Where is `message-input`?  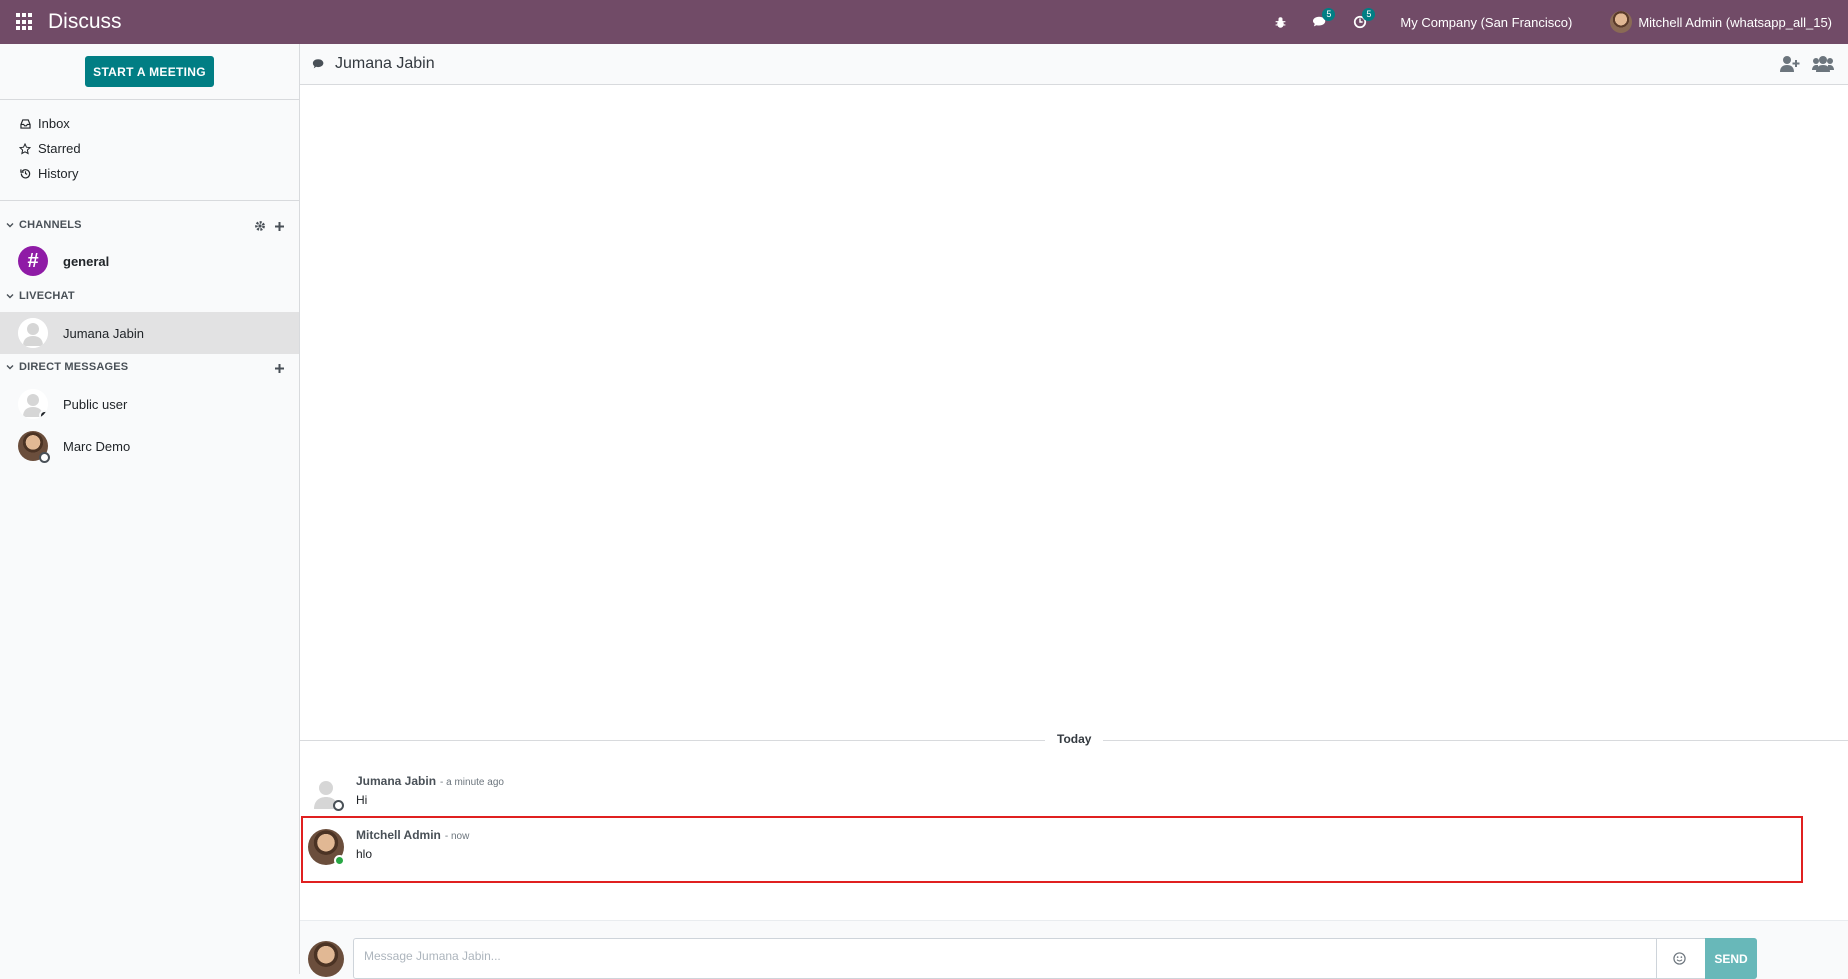
message-input is located at coordinates (954, 956).